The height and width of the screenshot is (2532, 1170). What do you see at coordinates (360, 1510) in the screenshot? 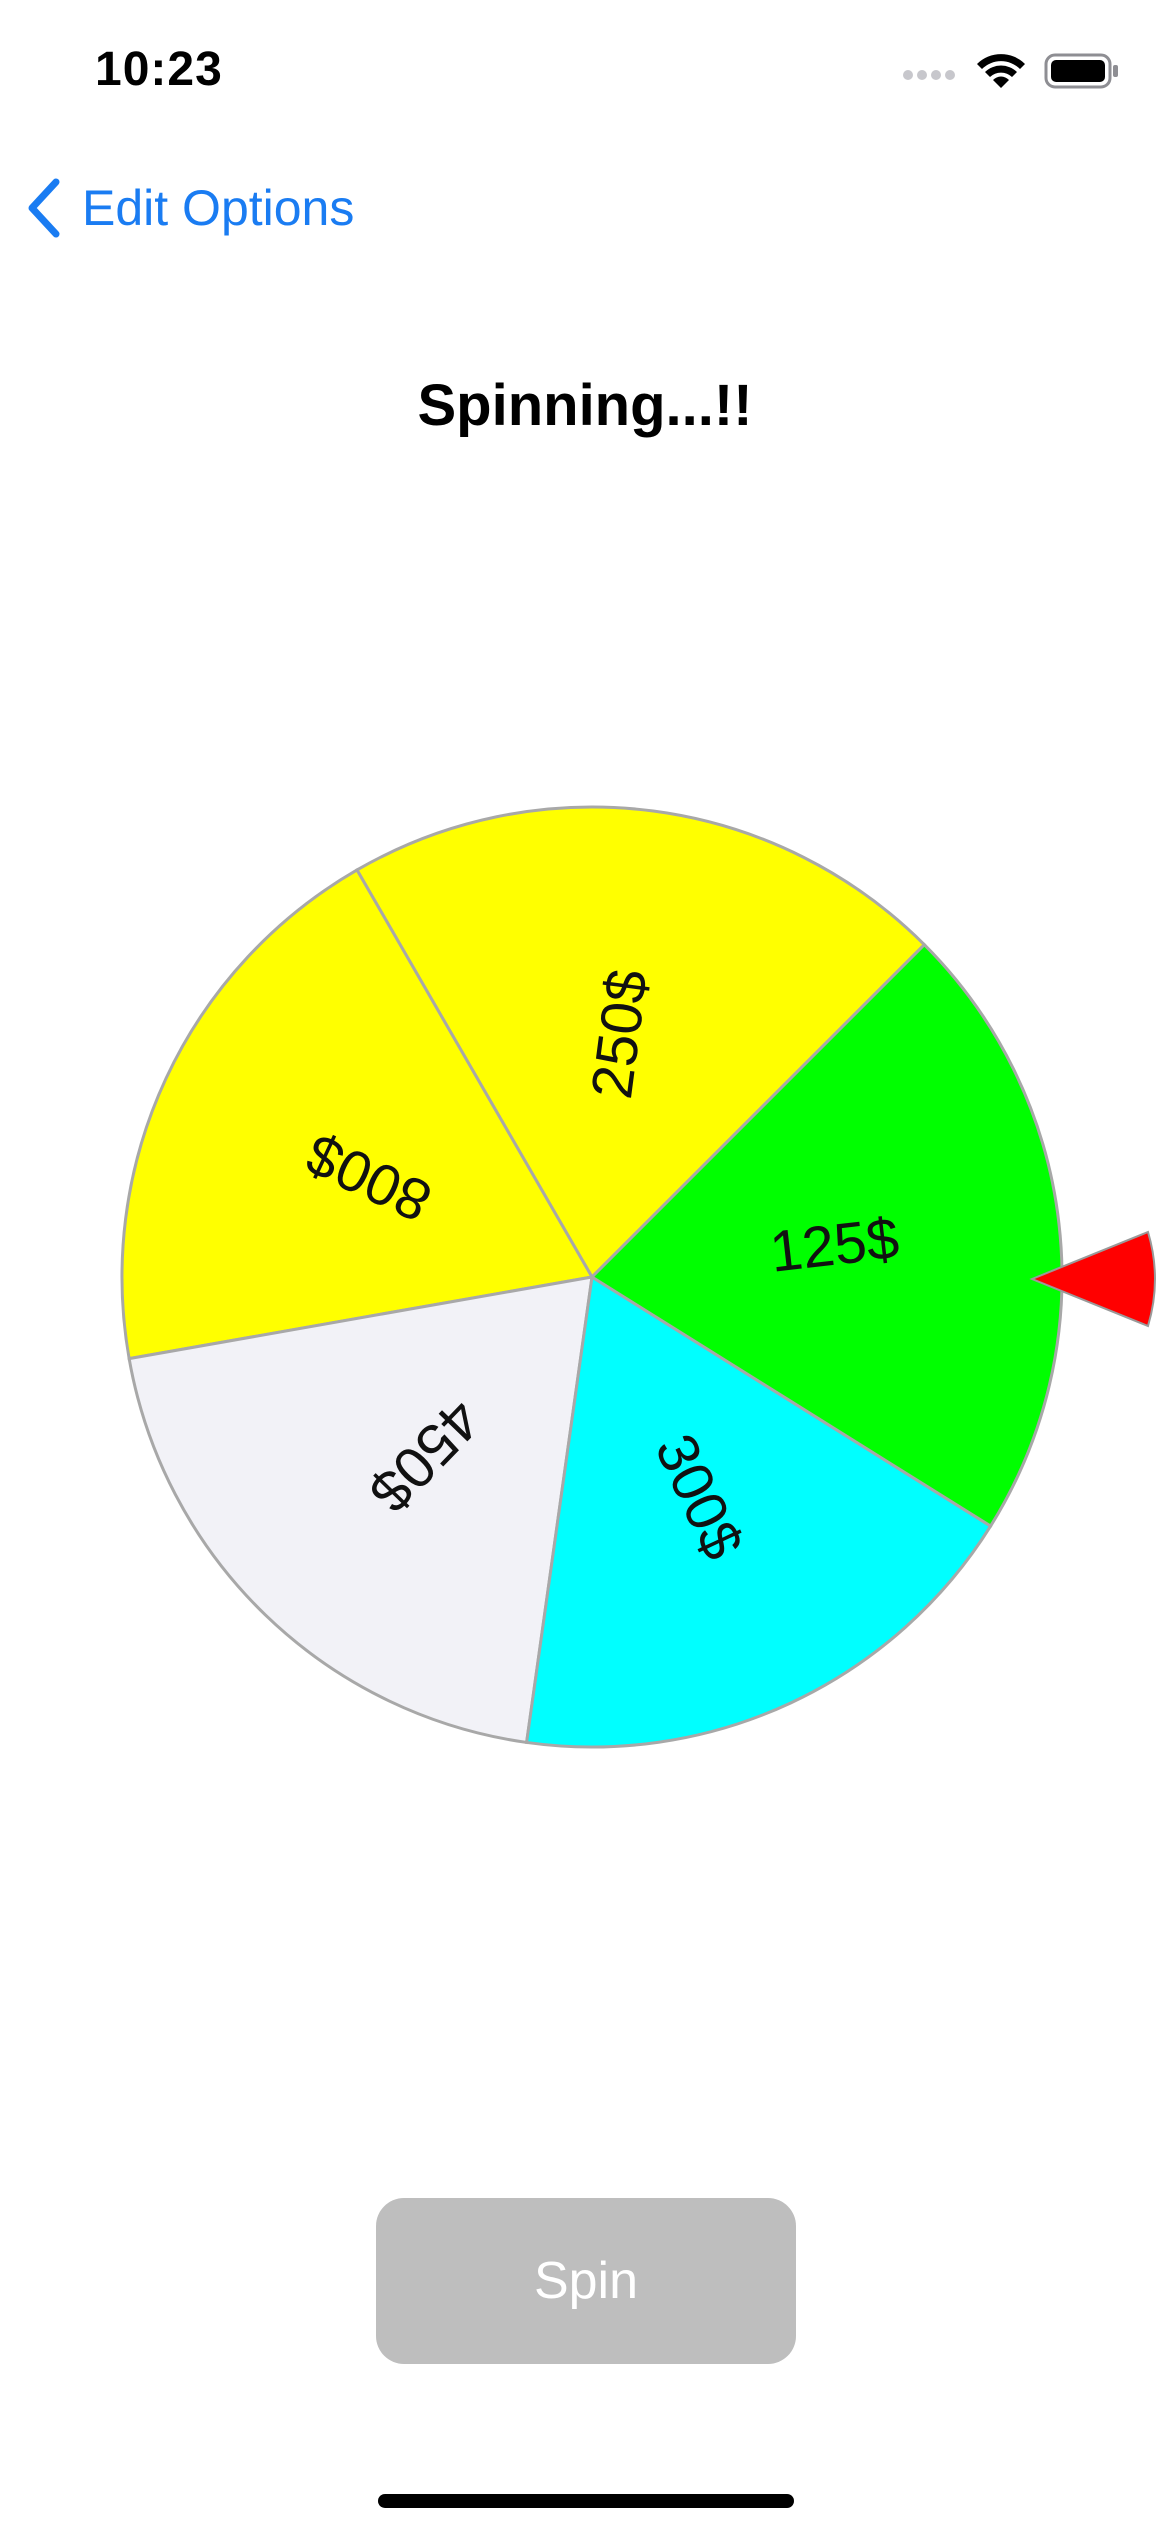
I see `wheel-segment` at bounding box center [360, 1510].